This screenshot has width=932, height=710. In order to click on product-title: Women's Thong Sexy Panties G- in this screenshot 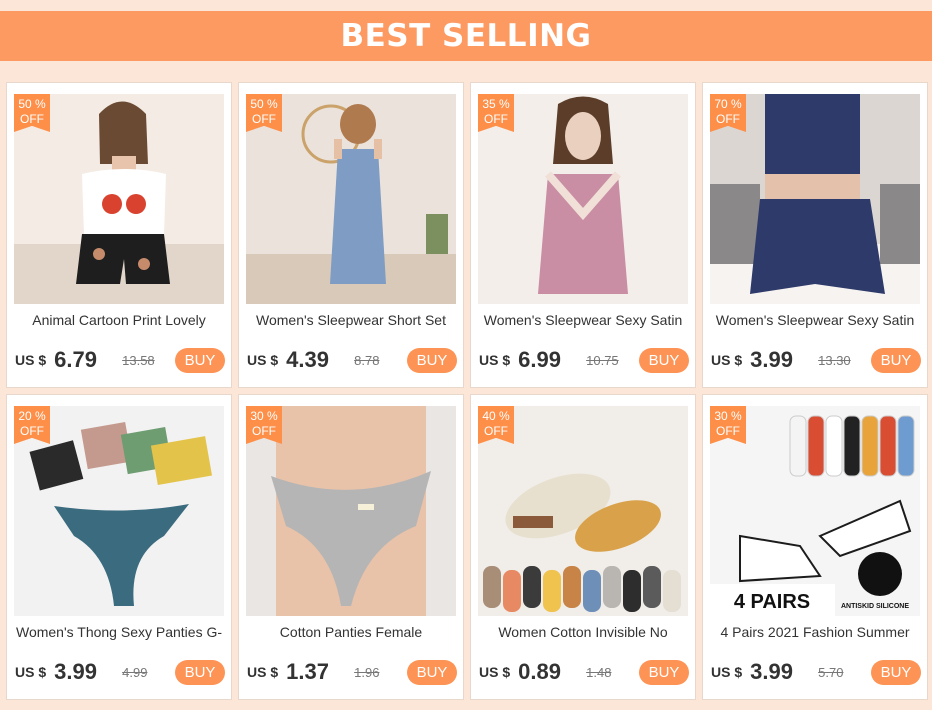, I will do `click(119, 632)`.